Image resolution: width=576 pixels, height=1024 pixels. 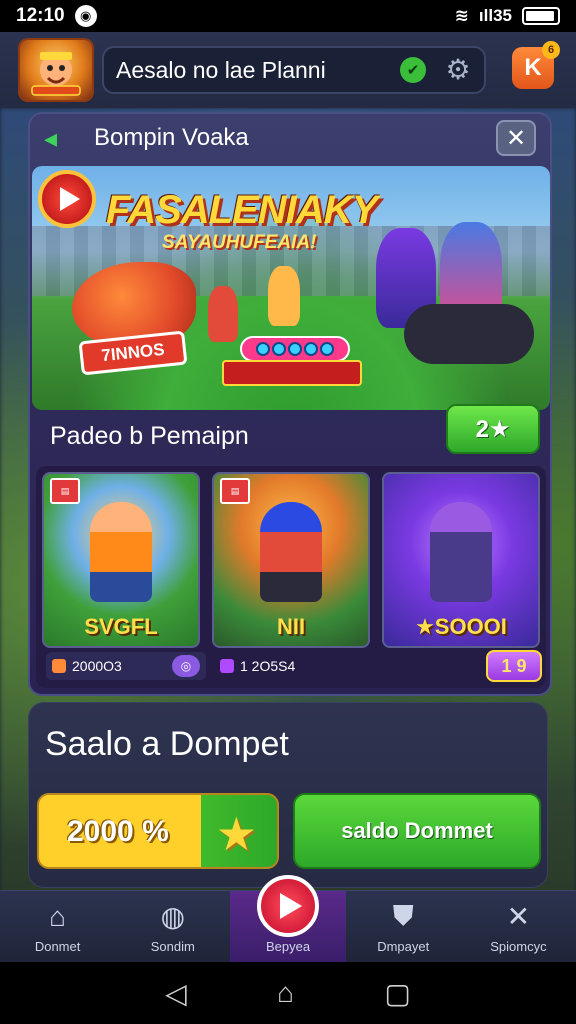 I want to click on game-card: ▤ SVGFL, so click(x=121, y=560).